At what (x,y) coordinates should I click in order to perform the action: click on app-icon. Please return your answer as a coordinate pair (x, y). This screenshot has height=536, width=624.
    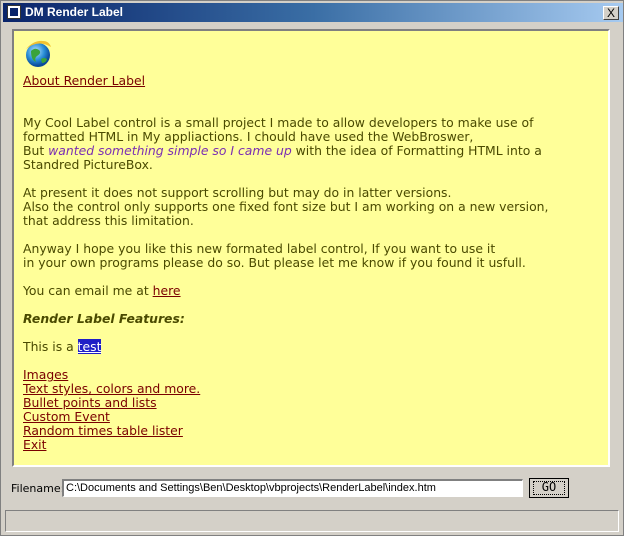
    Looking at the image, I should click on (14, 12).